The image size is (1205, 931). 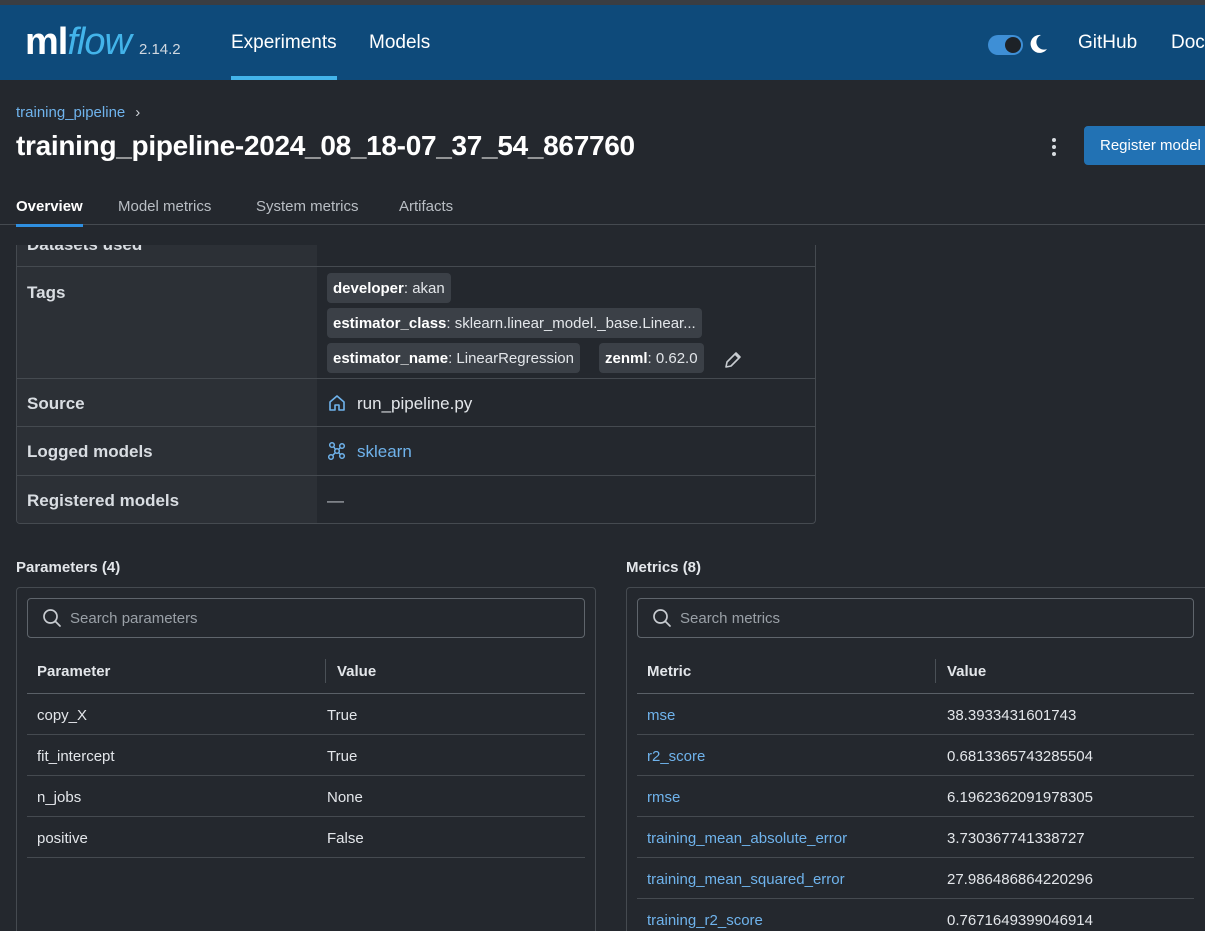 I want to click on source-label: Source, so click(x=167, y=402).